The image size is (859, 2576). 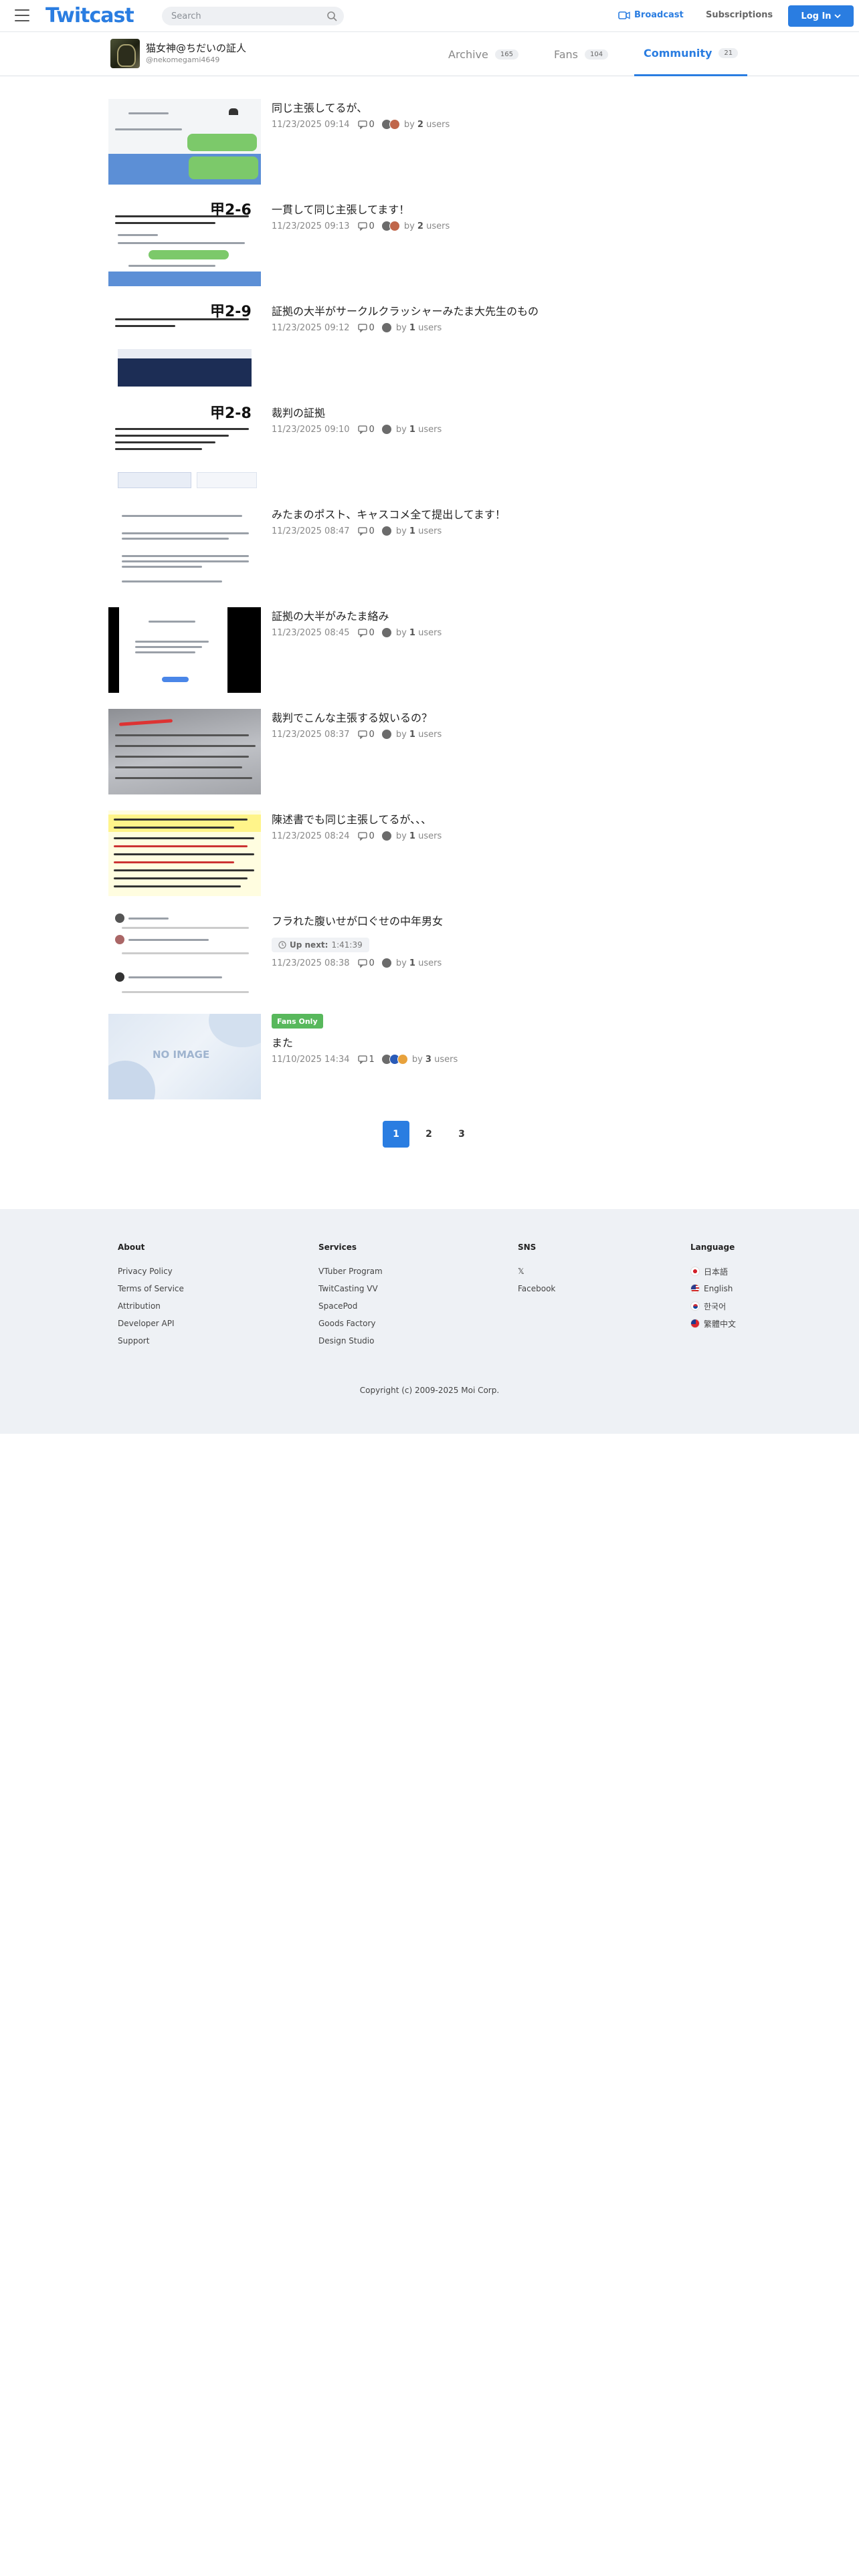 What do you see at coordinates (396, 1134) in the screenshot?
I see `page-1-button: 1` at bounding box center [396, 1134].